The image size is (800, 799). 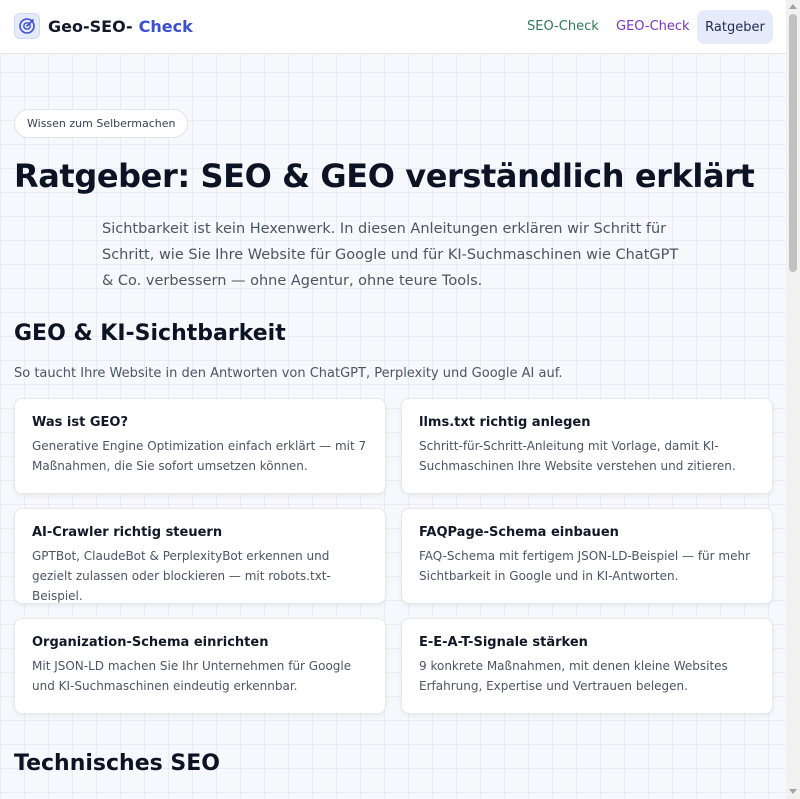 What do you see at coordinates (117, 763) in the screenshot?
I see `section-title-technisches-seo: Technisches SEO` at bounding box center [117, 763].